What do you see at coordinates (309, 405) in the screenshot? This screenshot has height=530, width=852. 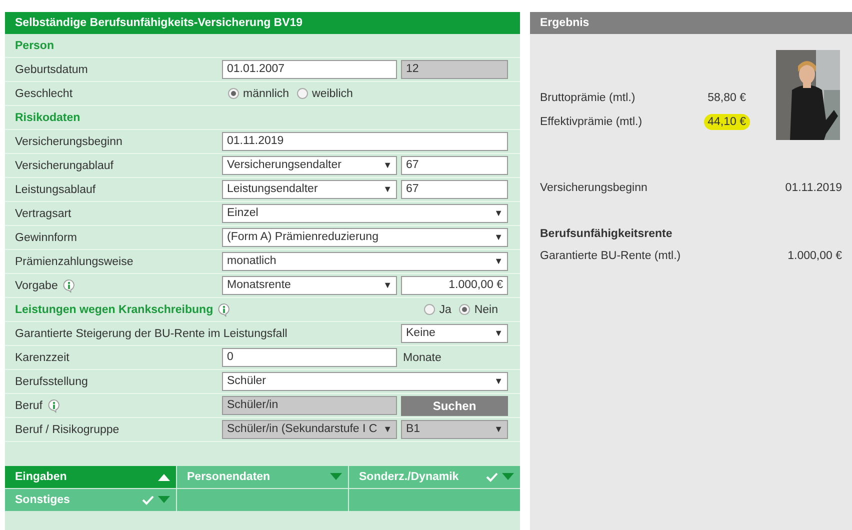 I see `readonly-field: Schüler/in` at bounding box center [309, 405].